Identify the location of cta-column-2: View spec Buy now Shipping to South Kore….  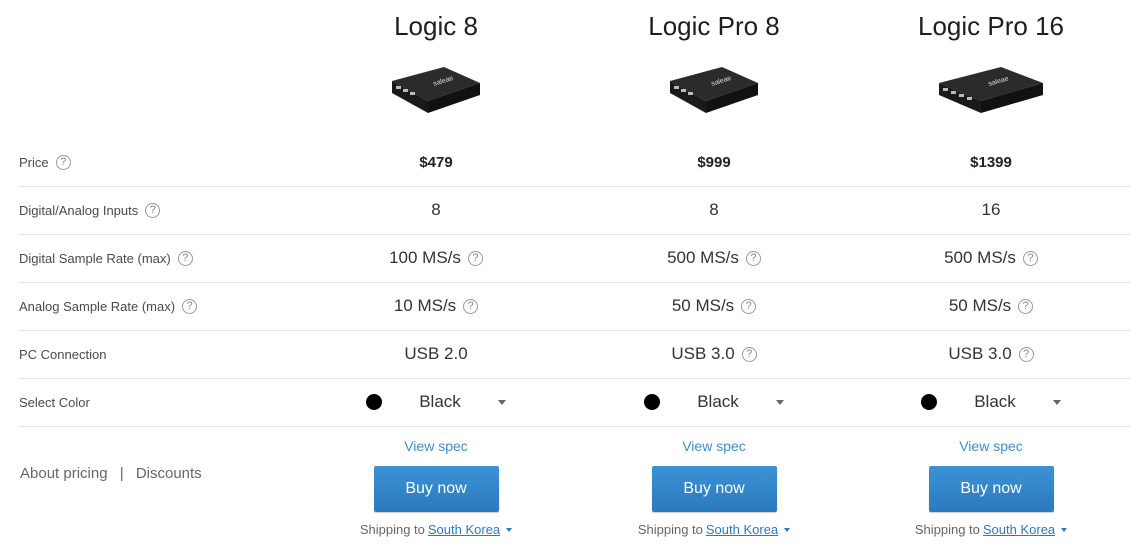
(991, 485).